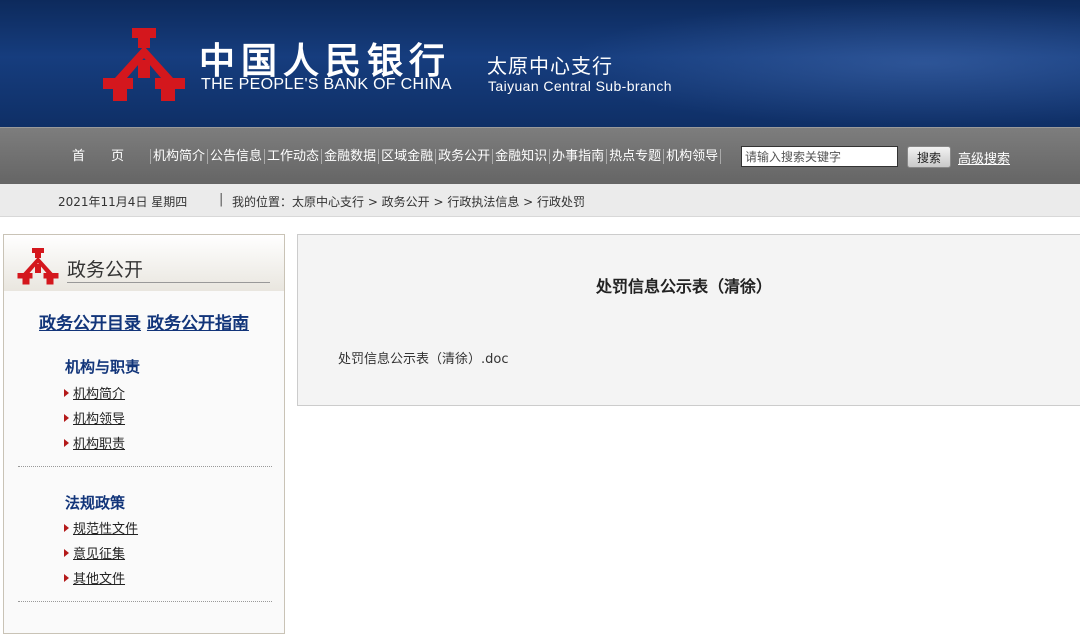 Image resolution: width=1080 pixels, height=634 pixels. I want to click on sidebar-item-opinion-collection: 意见征集, so click(94, 552).